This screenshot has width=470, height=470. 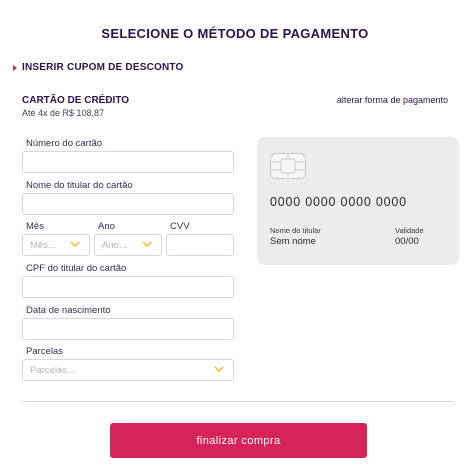 What do you see at coordinates (235, 33) in the screenshot?
I see `page-title: SELECIONE O MÉTODO DE PAGAMENTO` at bounding box center [235, 33].